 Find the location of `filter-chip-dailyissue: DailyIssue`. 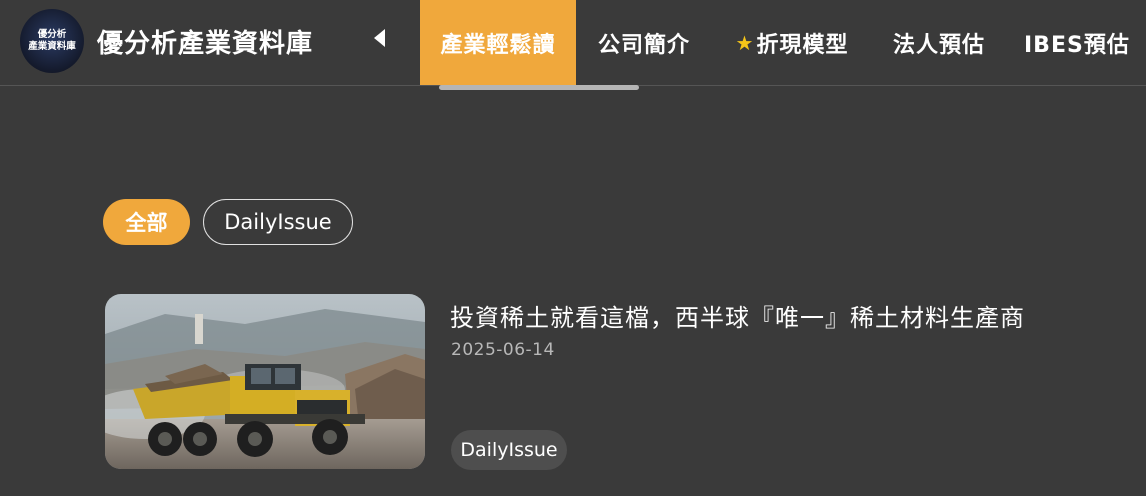

filter-chip-dailyissue: DailyIssue is located at coordinates (278, 222).